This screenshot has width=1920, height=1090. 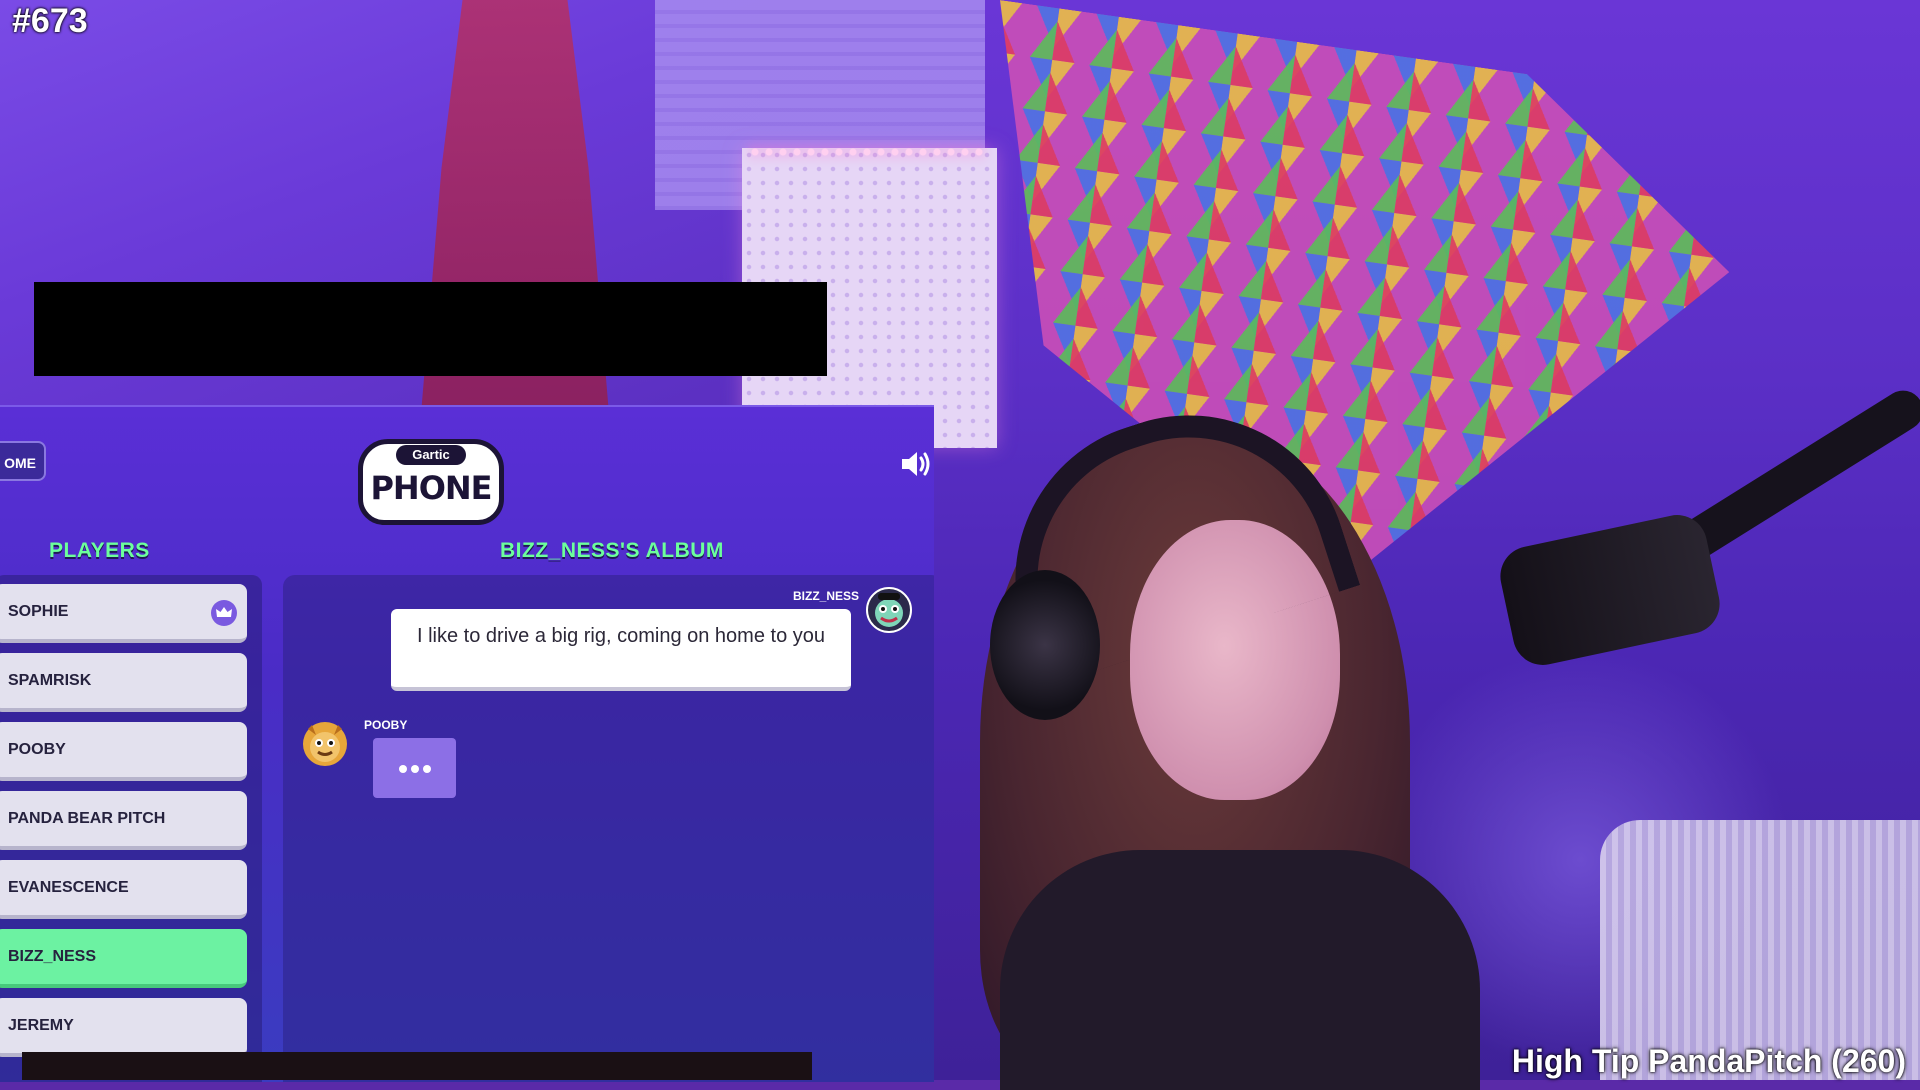 What do you see at coordinates (50, 21) in the screenshot?
I see `stream-number: #673` at bounding box center [50, 21].